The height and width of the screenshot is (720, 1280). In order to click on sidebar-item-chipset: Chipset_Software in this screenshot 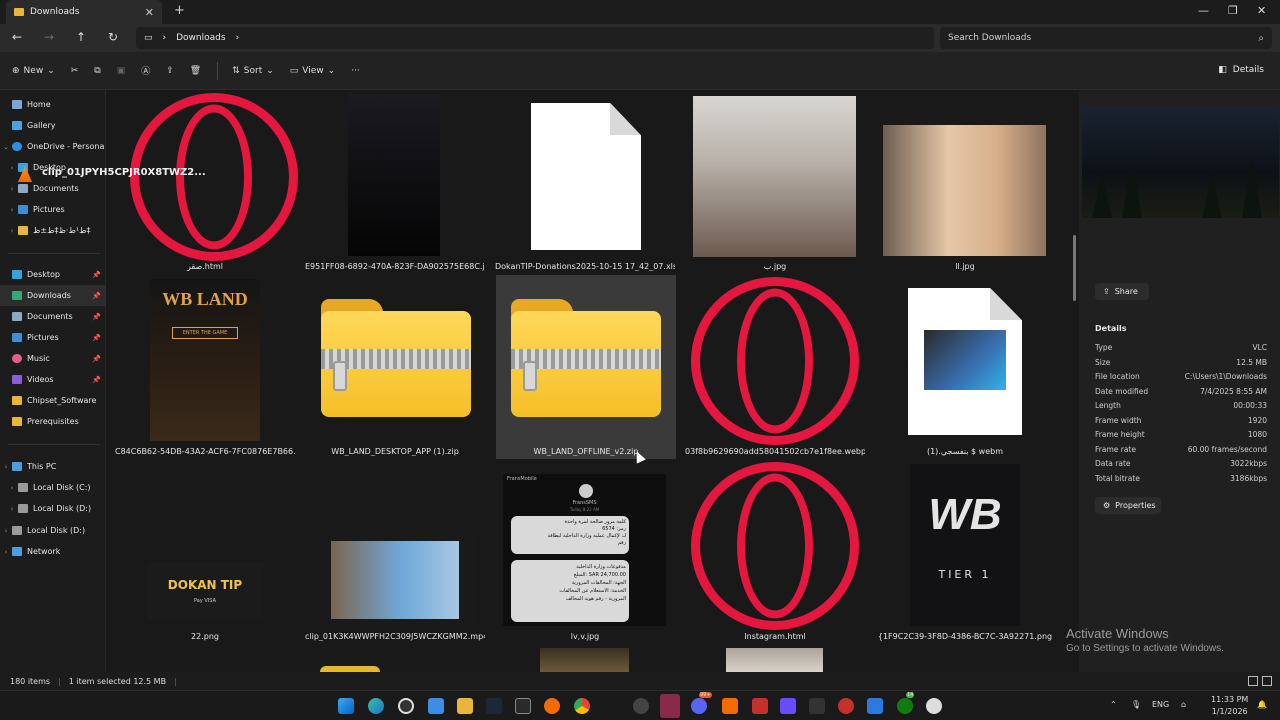, I will do `click(53, 400)`.